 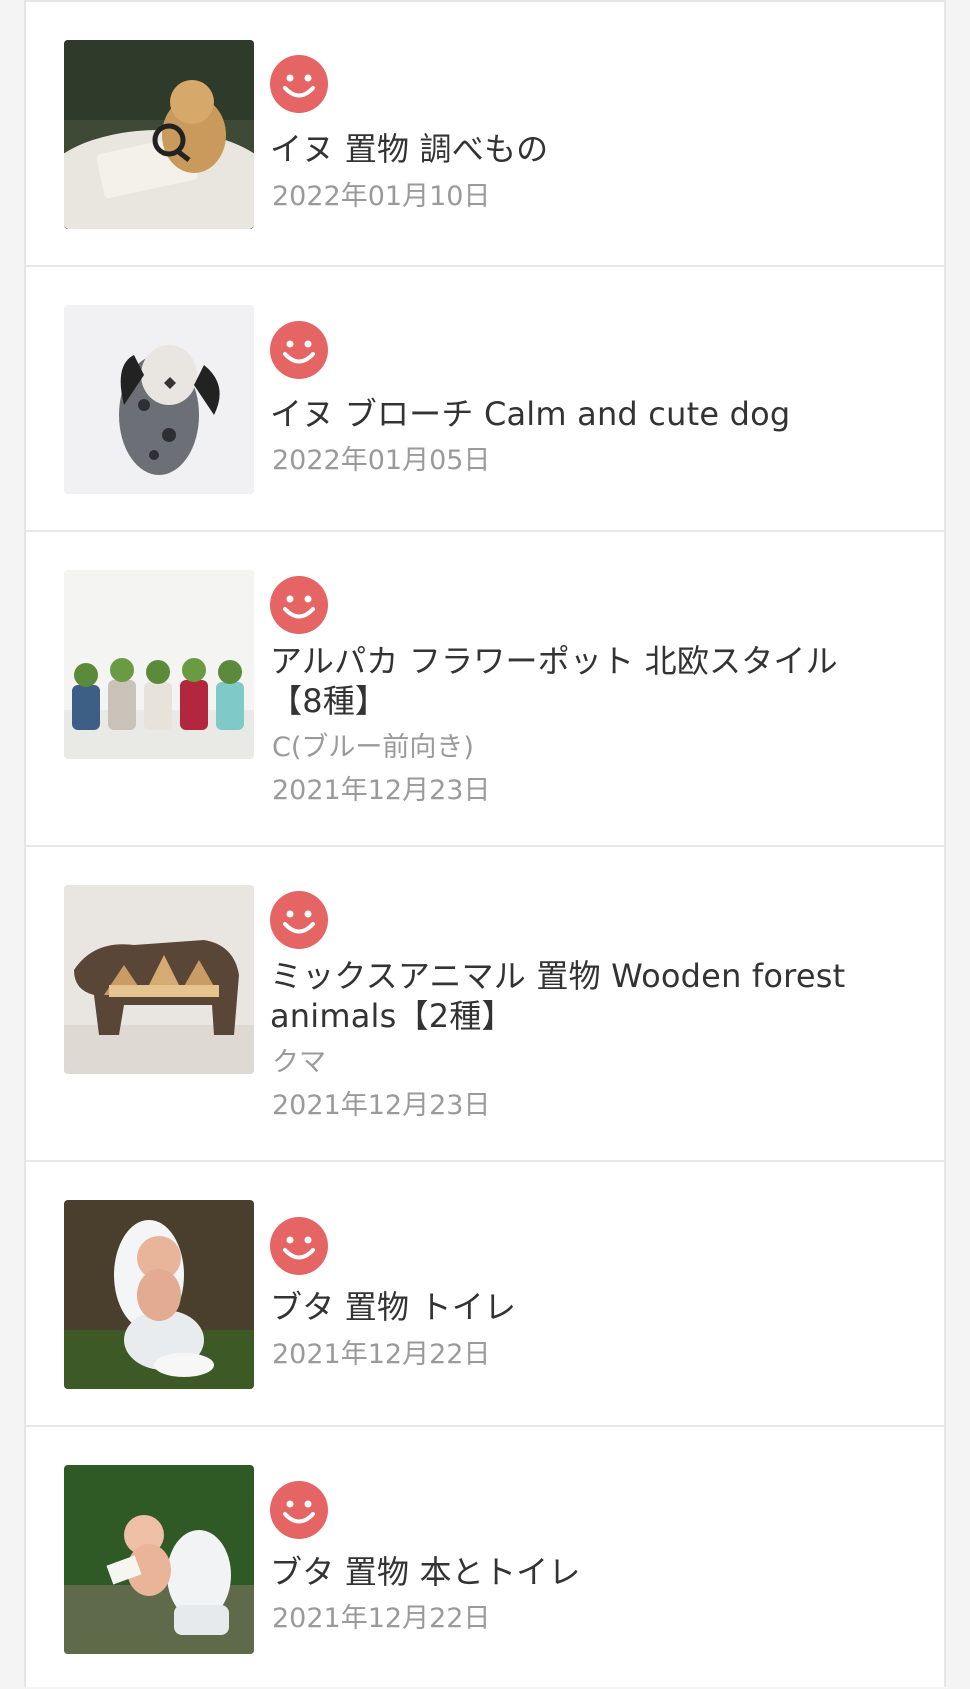 What do you see at coordinates (373, 747) in the screenshot?
I see `product-variant: C(ブルー前向き)` at bounding box center [373, 747].